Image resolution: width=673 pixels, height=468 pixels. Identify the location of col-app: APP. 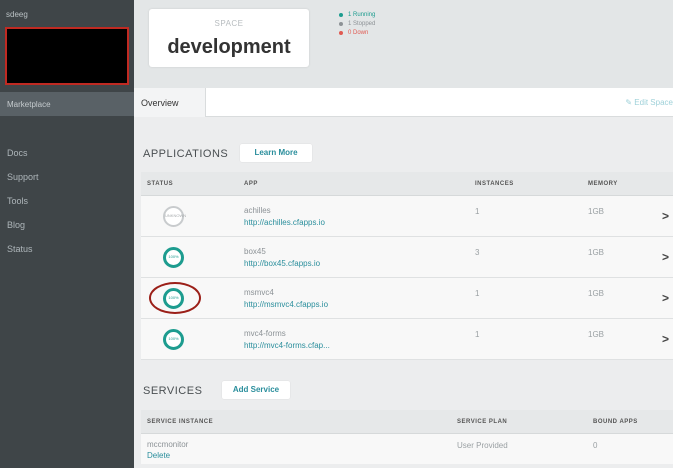
(251, 184).